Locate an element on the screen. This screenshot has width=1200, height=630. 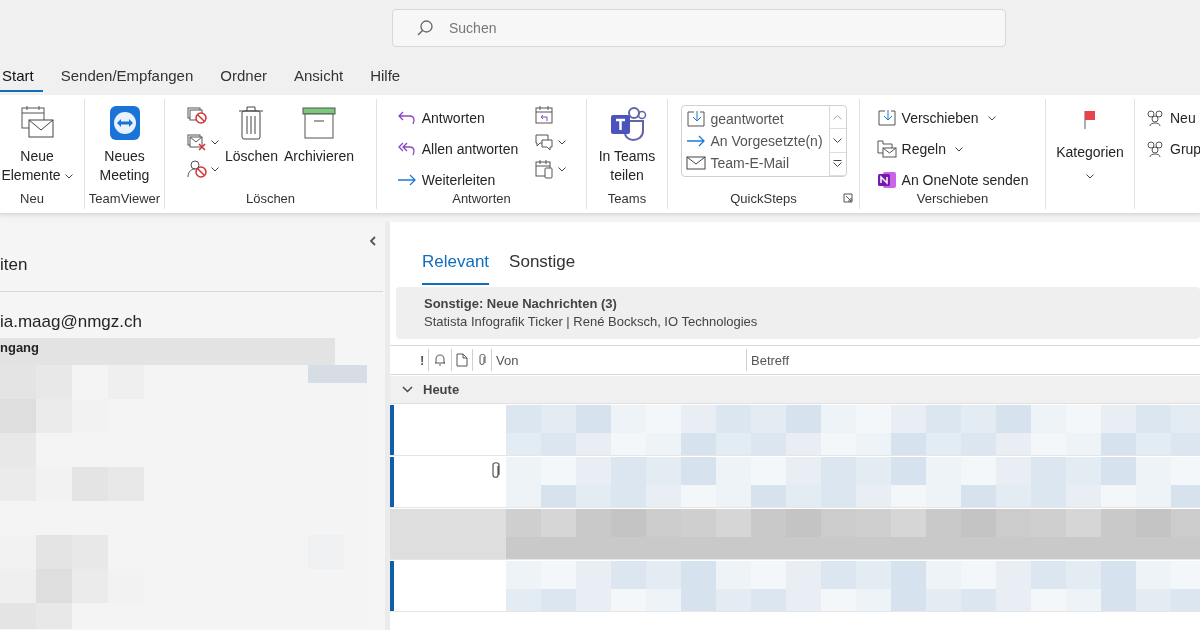
column-header: Betreff is located at coordinates (768, 360).